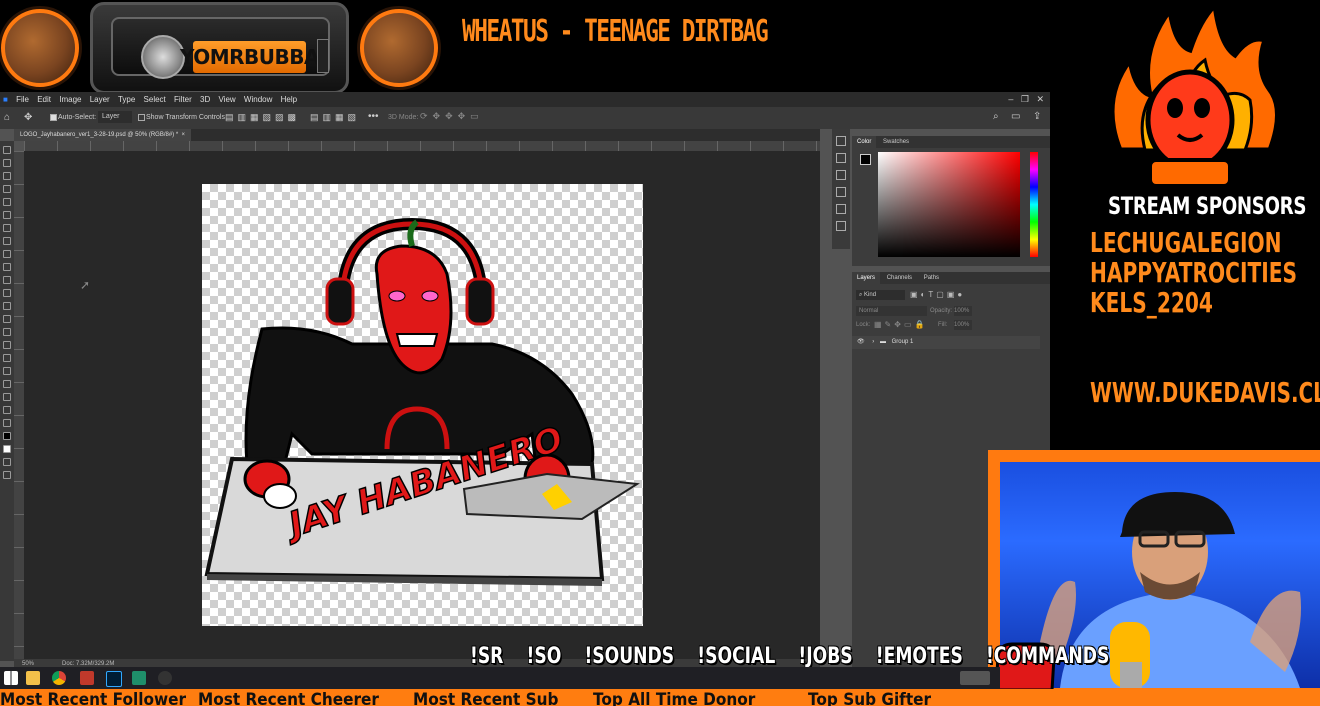  Describe the element at coordinates (7, 306) in the screenshot. I see `gradient-tool-icon` at that location.